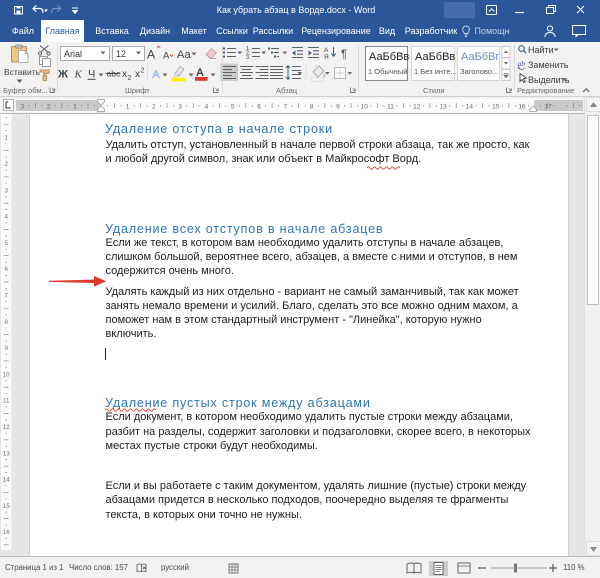 The height and width of the screenshot is (578, 600). Describe the element at coordinates (184, 55) in the screenshot. I see `svg-text: Аа` at that location.